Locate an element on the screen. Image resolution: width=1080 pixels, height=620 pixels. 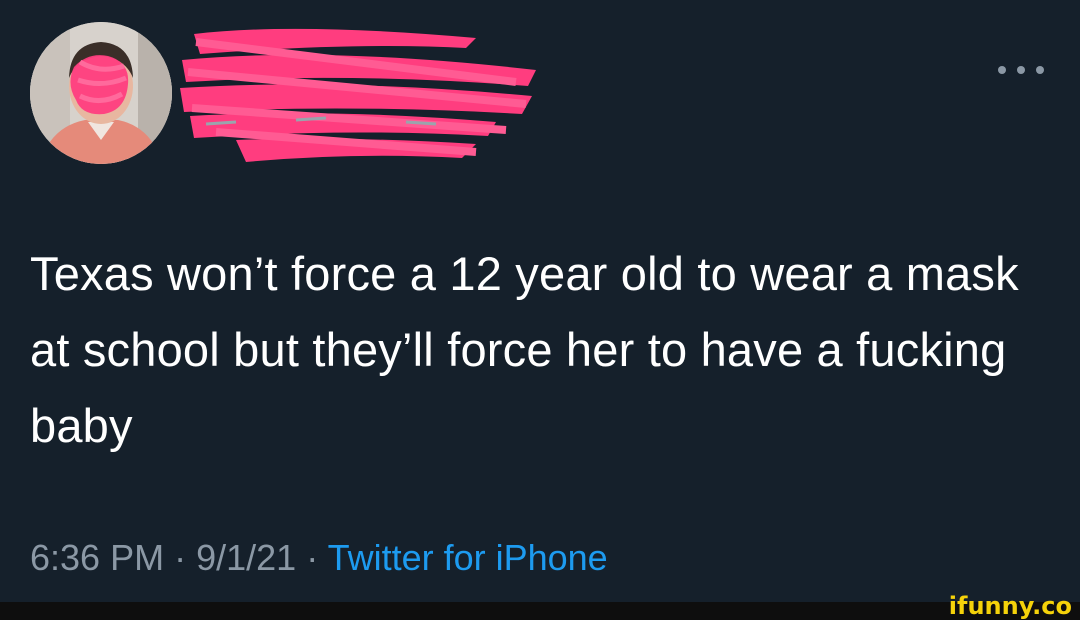
tweet-time: 6:36 PM is located at coordinates (97, 557).